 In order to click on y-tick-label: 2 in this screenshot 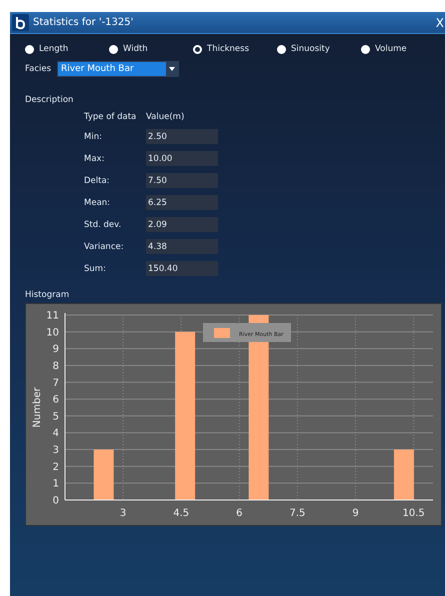, I will do `click(55, 467)`.